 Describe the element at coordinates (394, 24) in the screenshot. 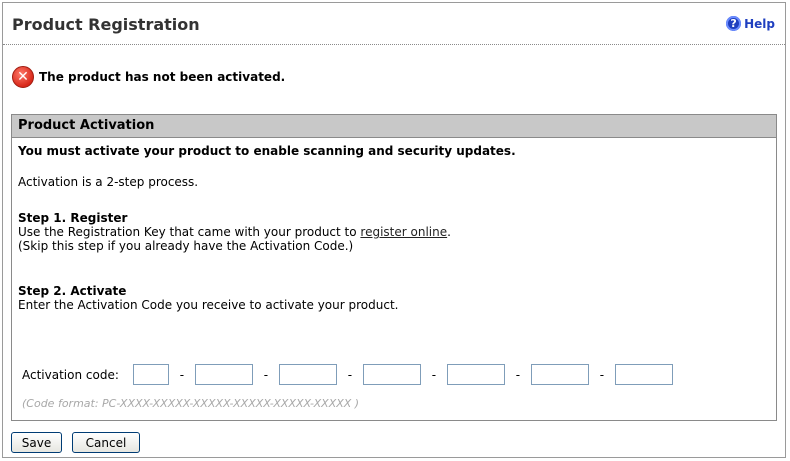

I see `page-header: Product Registration ? Help` at that location.